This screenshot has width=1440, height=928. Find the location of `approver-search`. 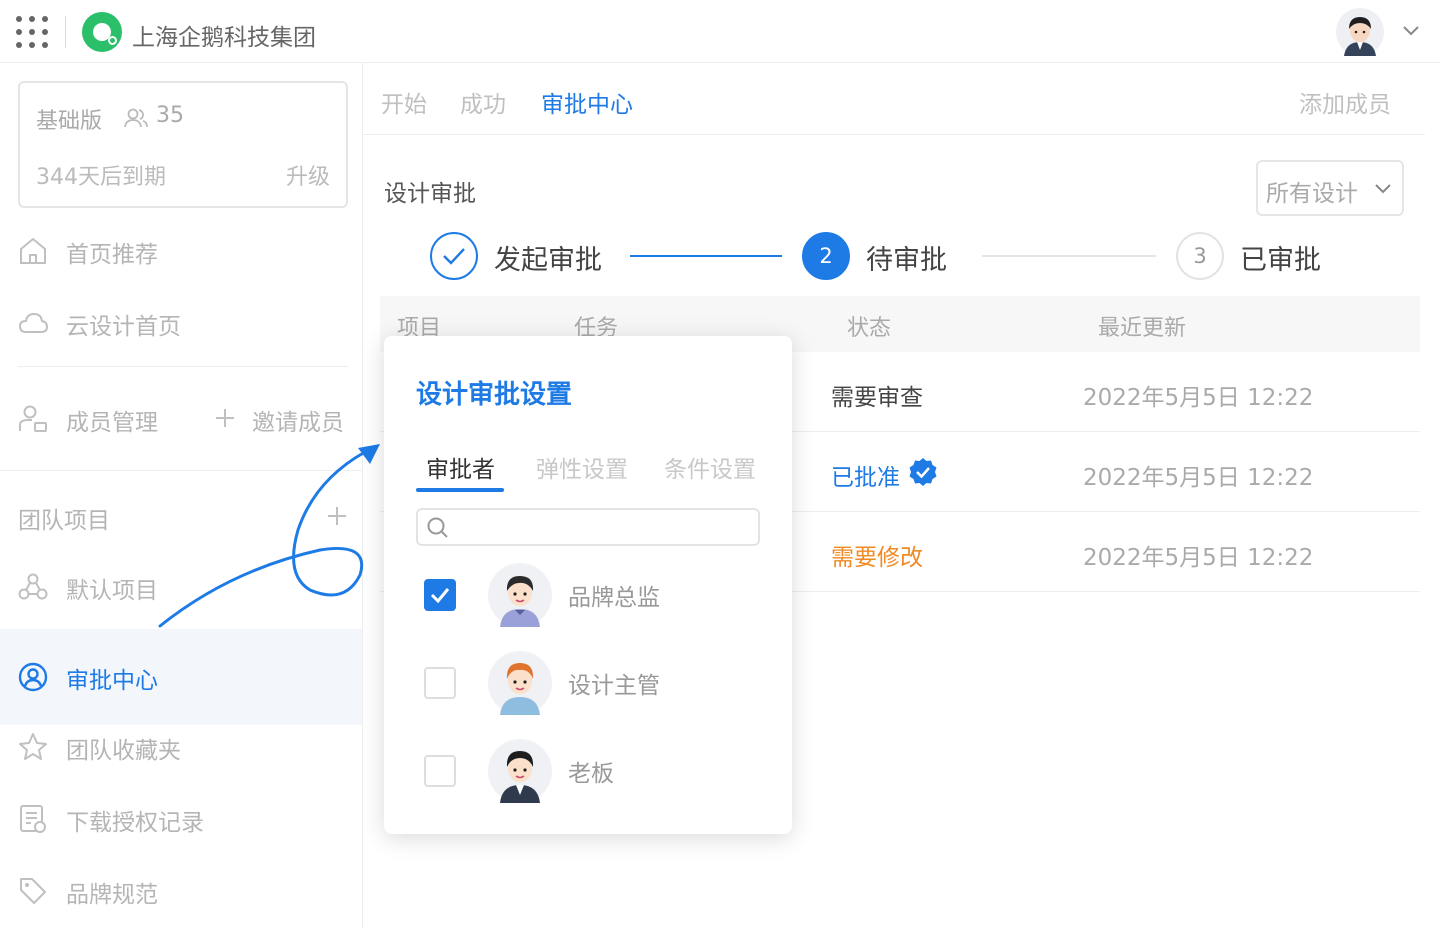

approver-search is located at coordinates (588, 527).